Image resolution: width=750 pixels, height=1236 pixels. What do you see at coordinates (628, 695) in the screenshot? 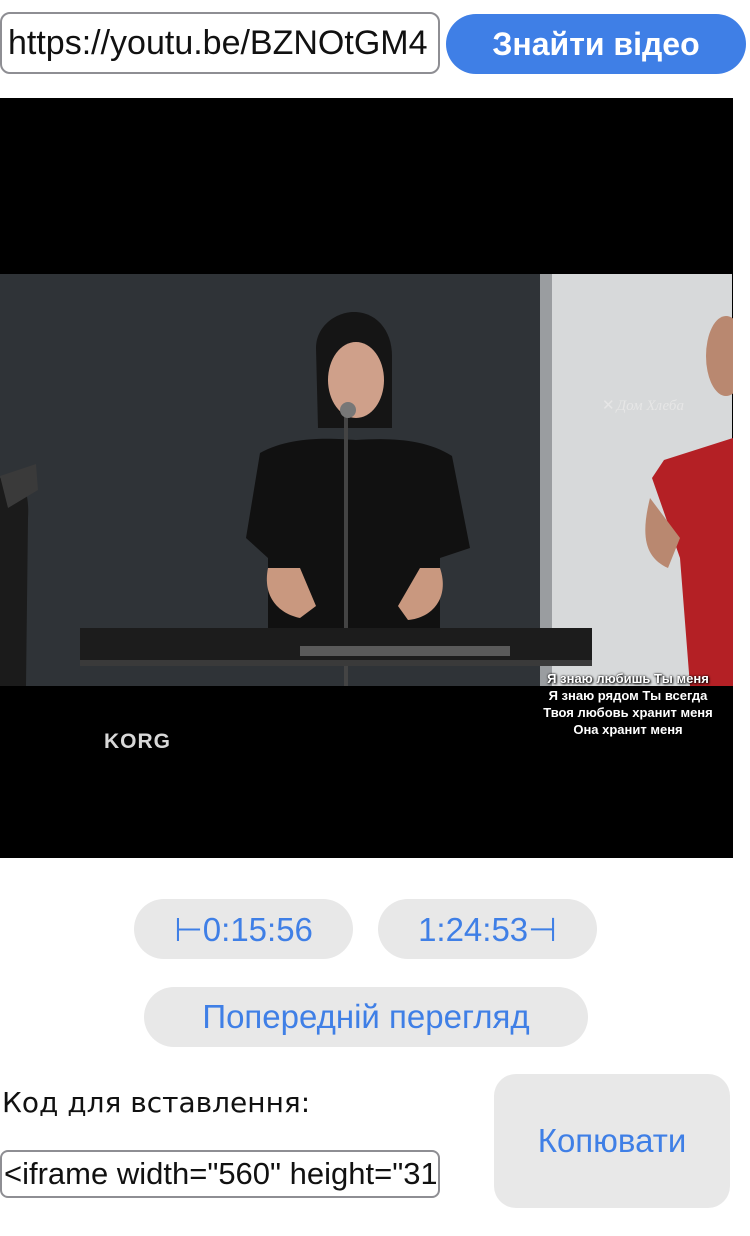
I see `subtitle-line: Я знаю рядом Ты всегда` at bounding box center [628, 695].